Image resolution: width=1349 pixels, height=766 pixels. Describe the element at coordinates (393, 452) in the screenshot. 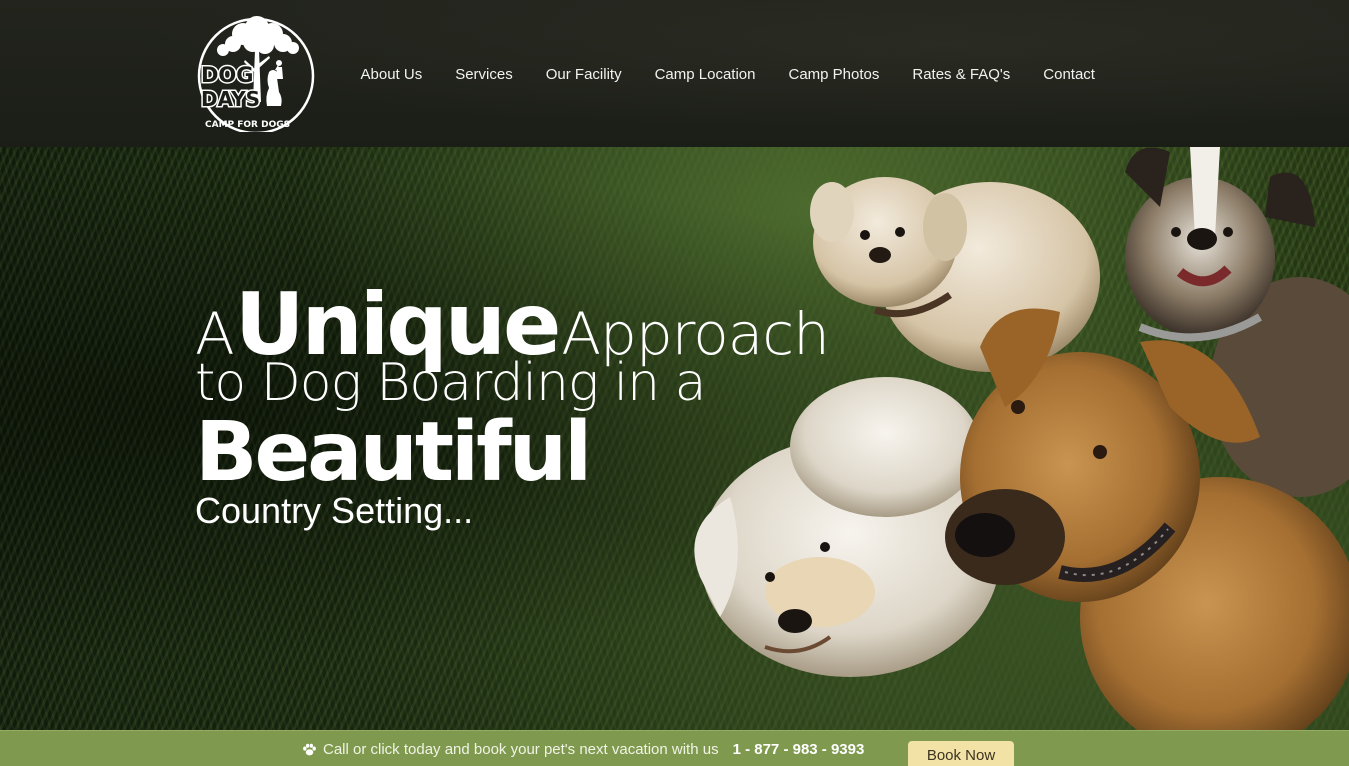

I see `headline-beautiful: Beautiful` at that location.